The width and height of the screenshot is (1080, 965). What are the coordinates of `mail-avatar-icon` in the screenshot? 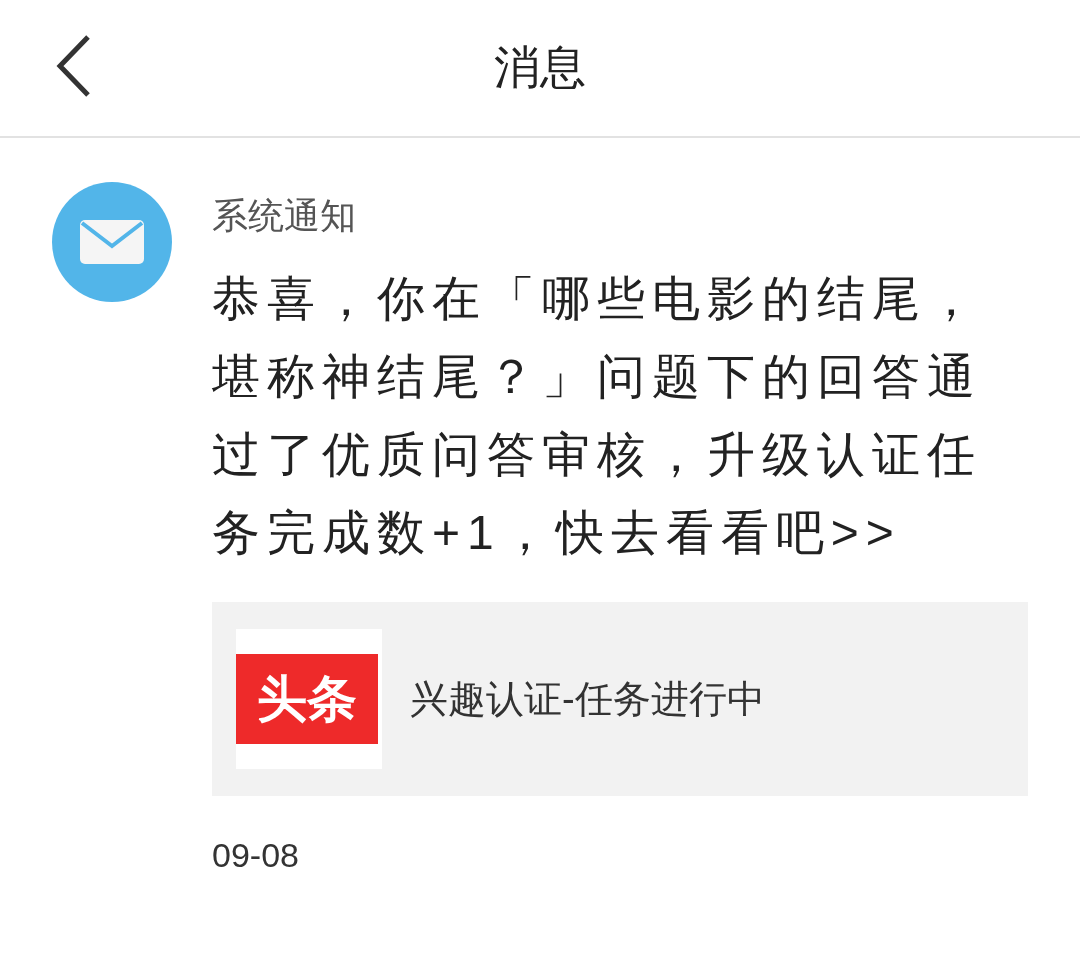 It's located at (112, 242).